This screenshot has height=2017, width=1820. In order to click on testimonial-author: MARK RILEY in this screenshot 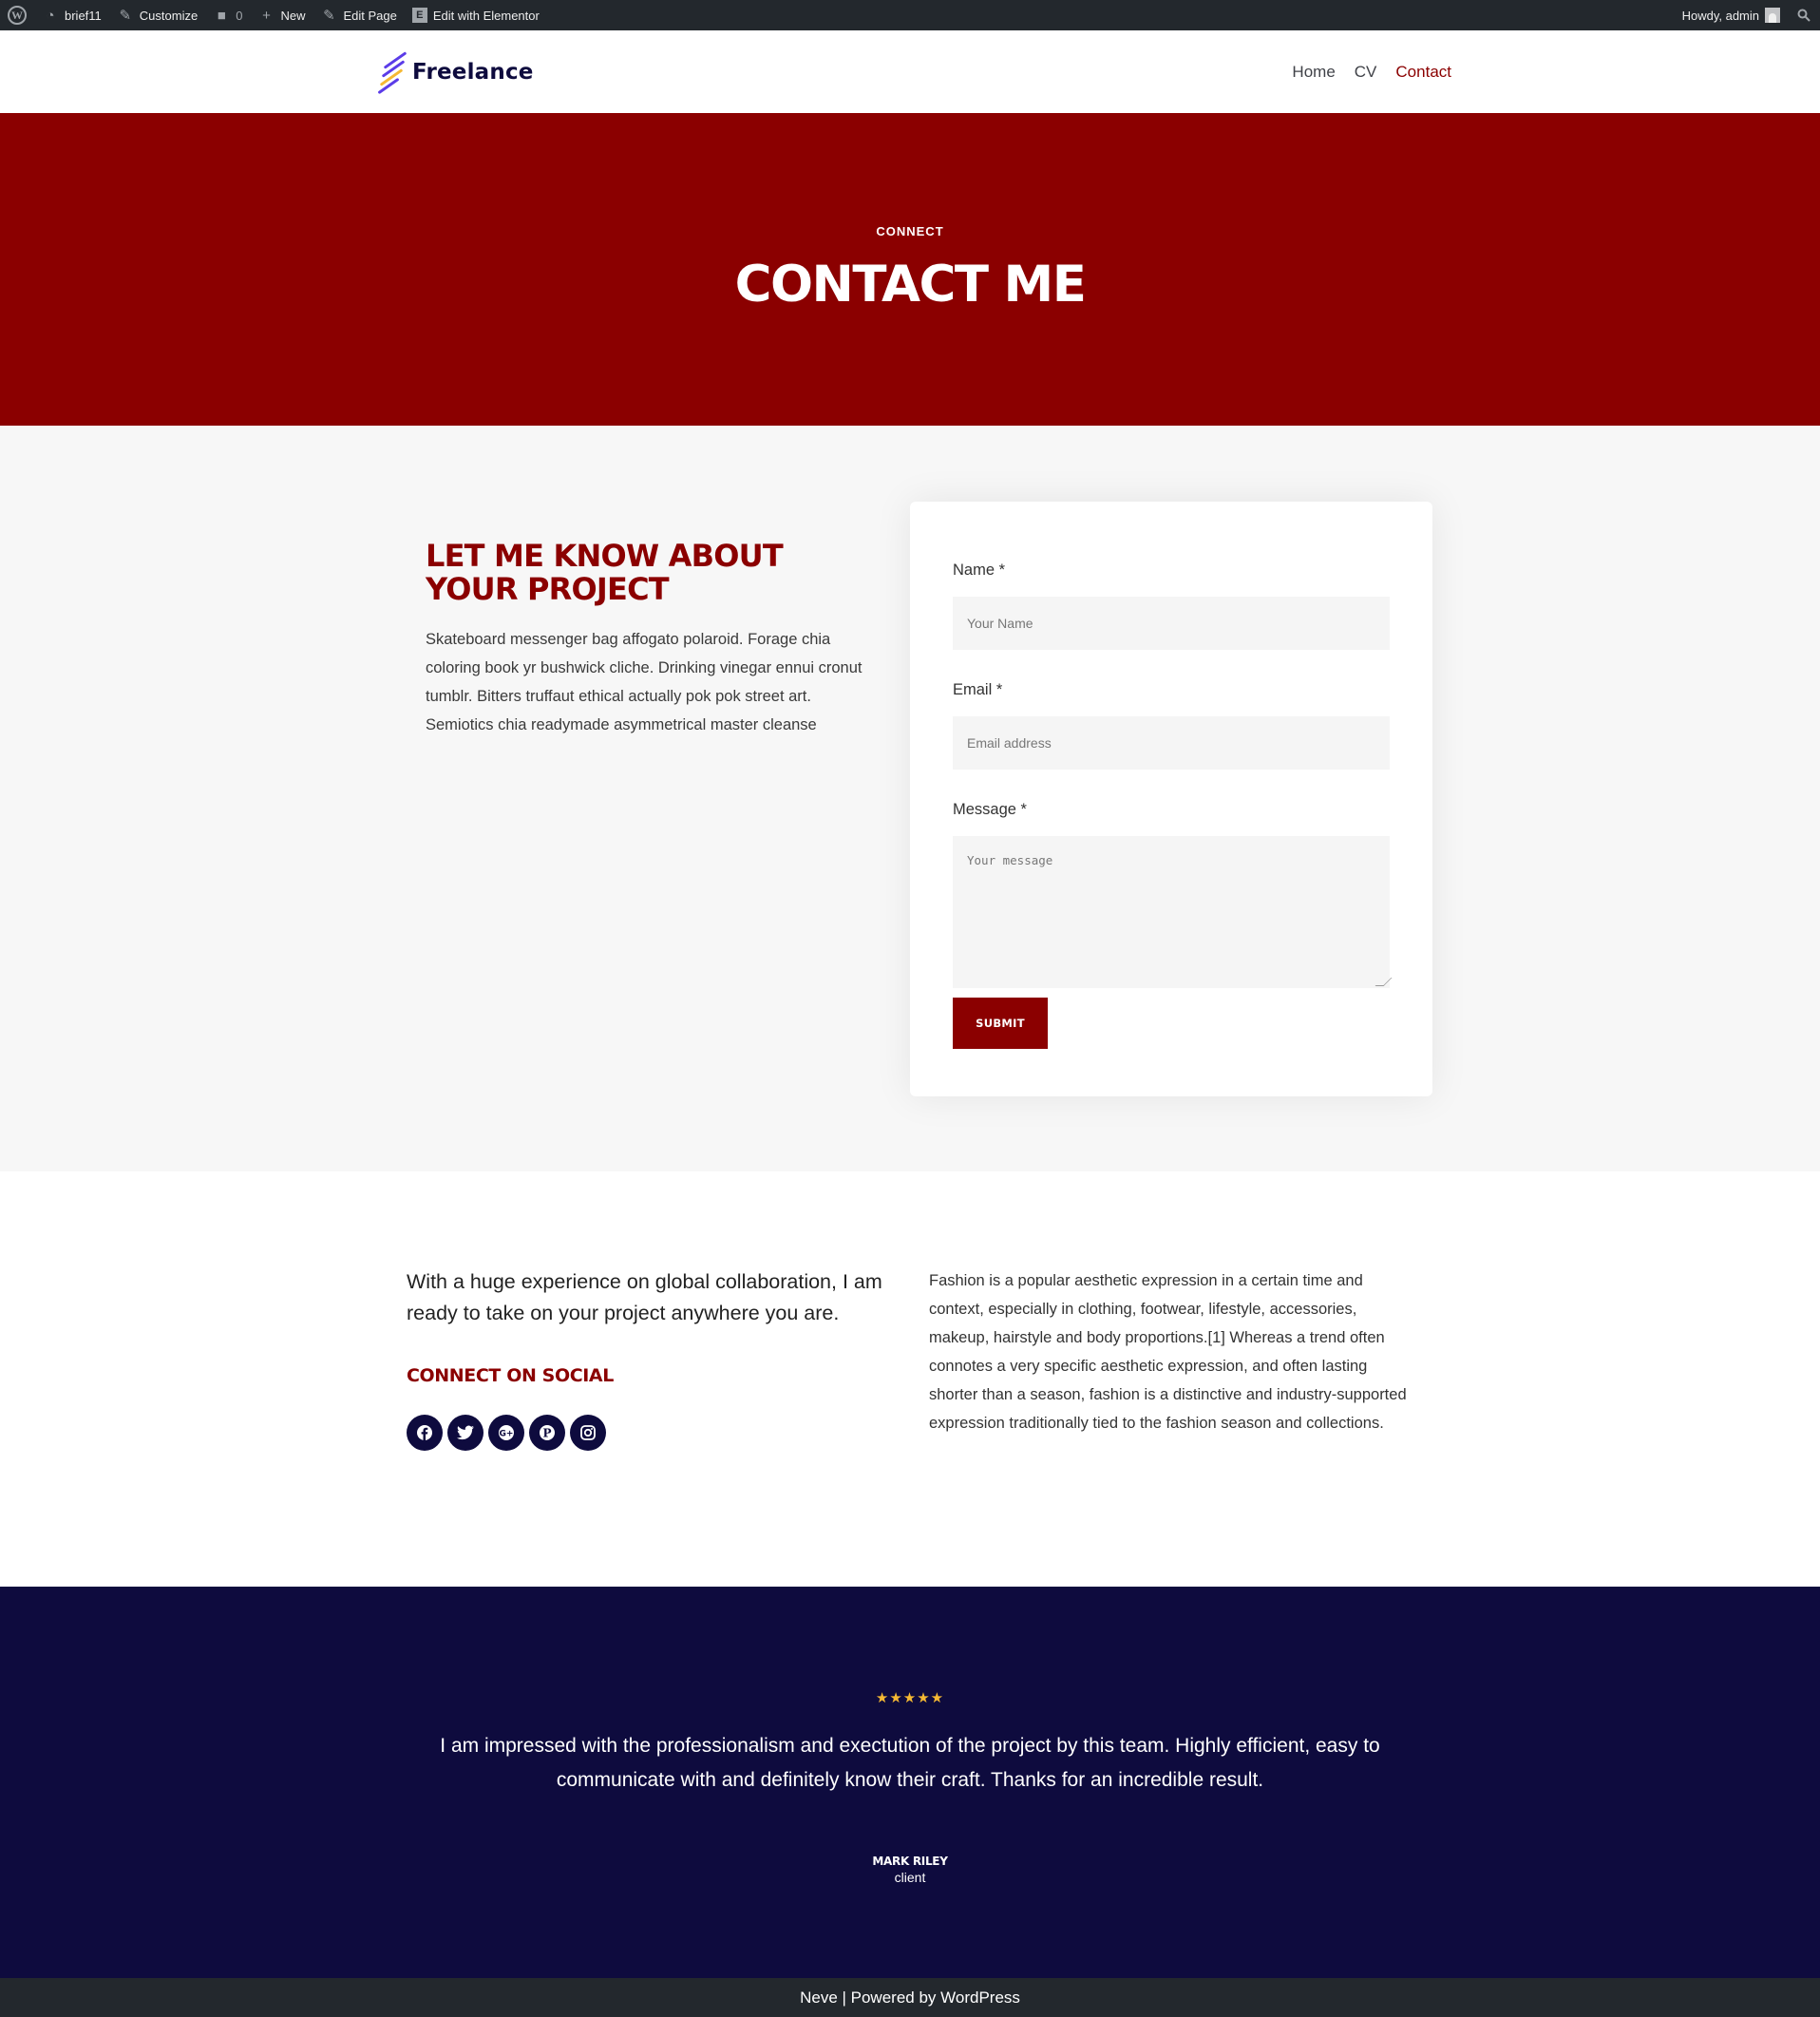, I will do `click(910, 1862)`.